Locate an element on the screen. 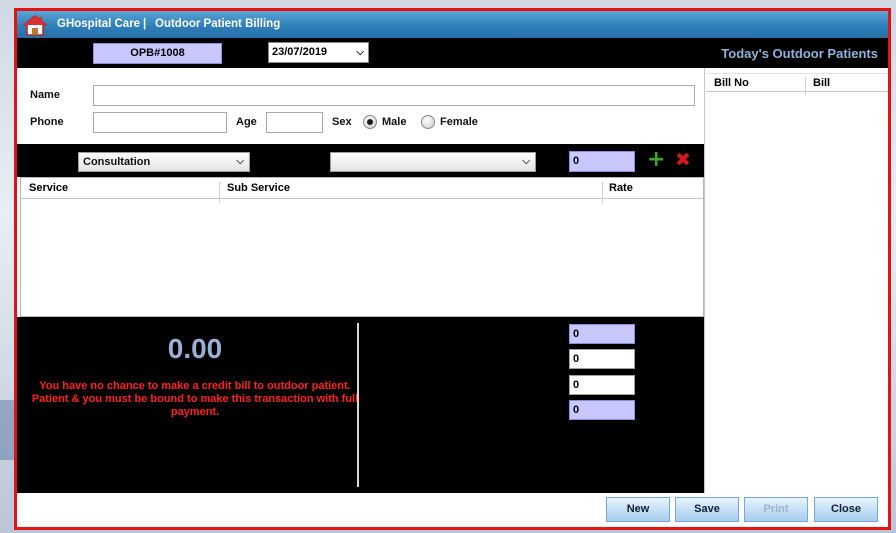  add-icon: + is located at coordinates (656, 160).